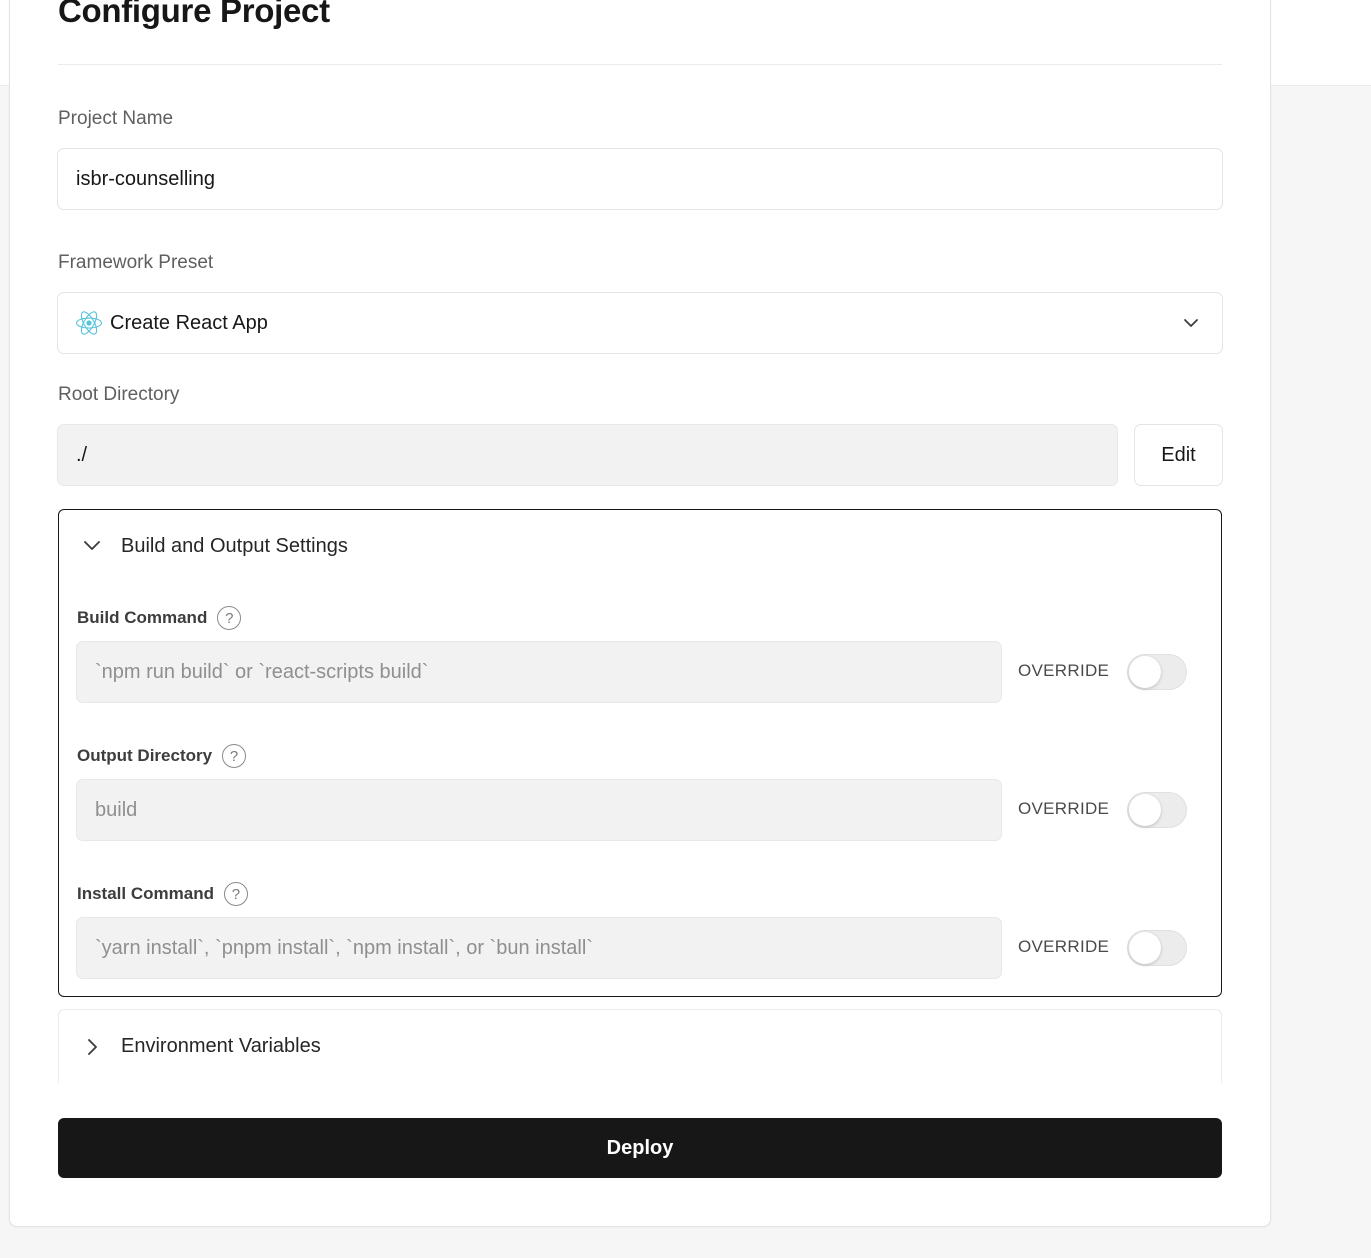 Image resolution: width=1371 pixels, height=1258 pixels. Describe the element at coordinates (1064, 808) in the screenshot. I see `output-directory-override-label: OVERRIDE` at that location.